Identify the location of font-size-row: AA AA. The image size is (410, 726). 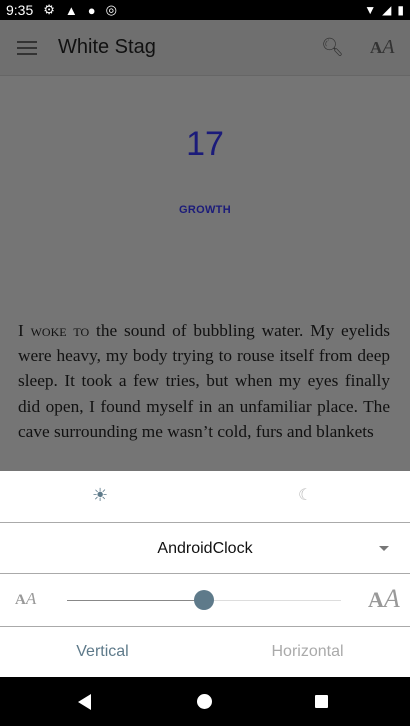
(205, 600).